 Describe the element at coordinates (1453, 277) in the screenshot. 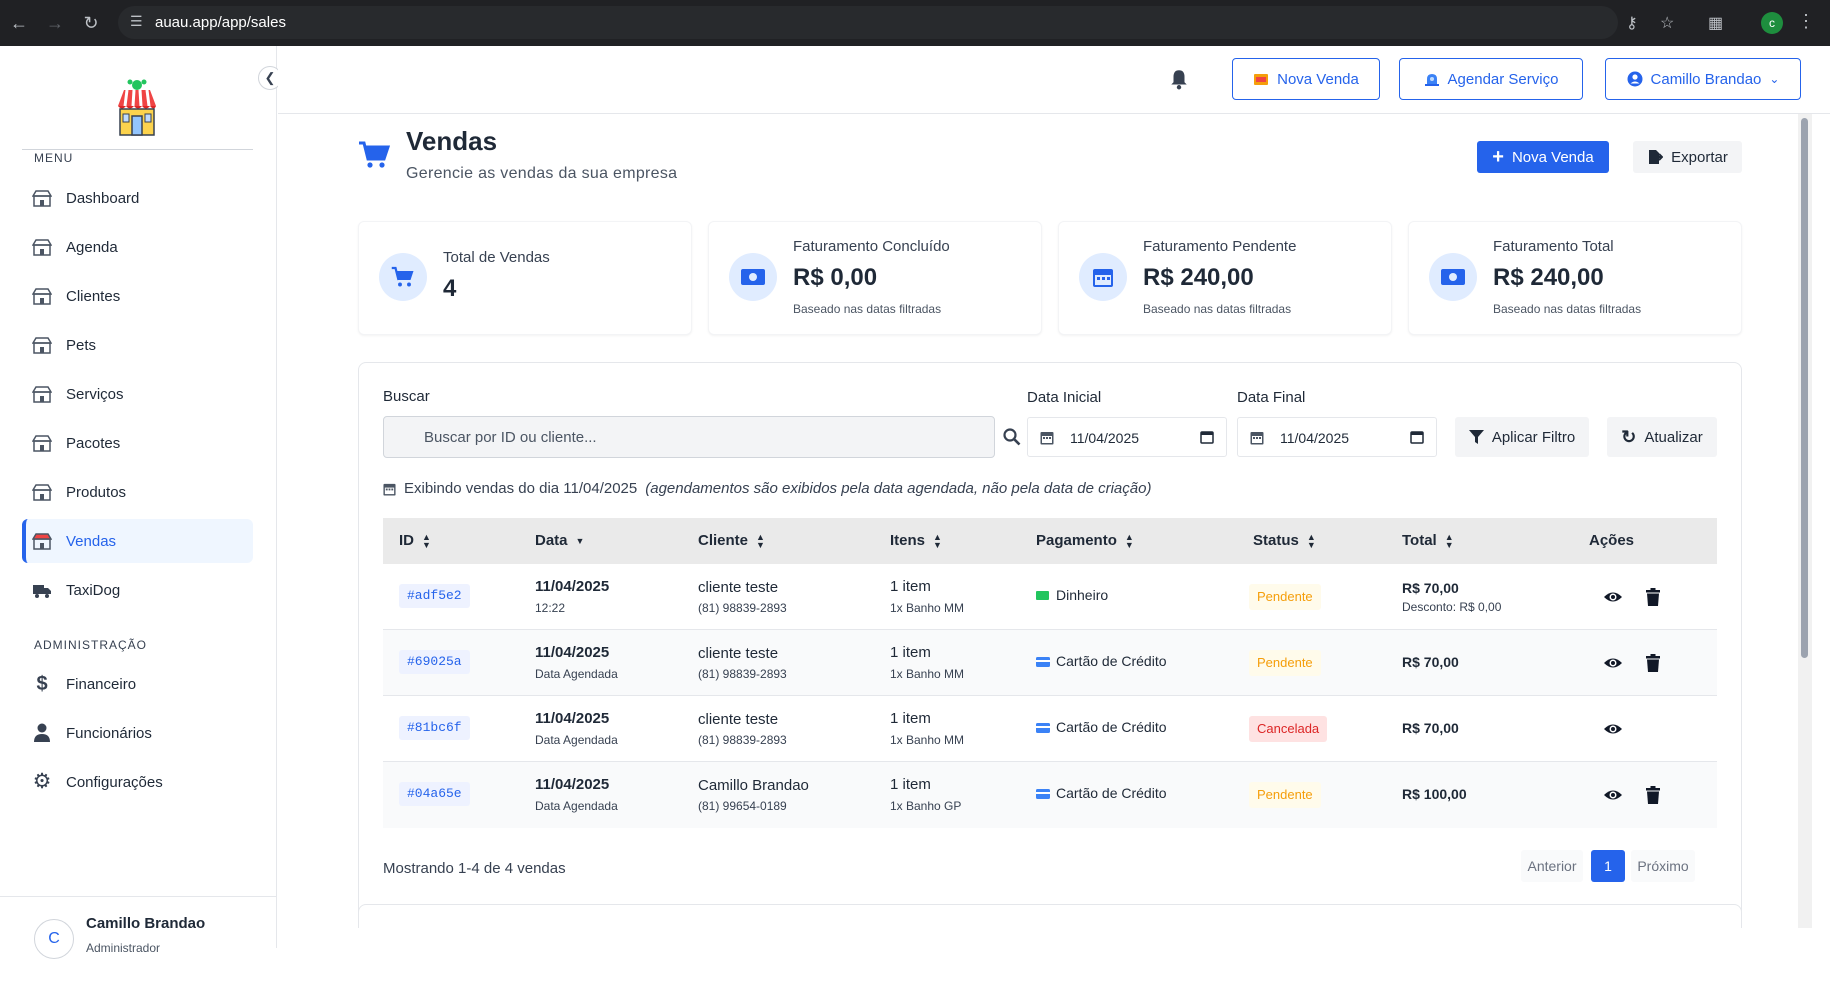

I see `money-bill-icon` at that location.